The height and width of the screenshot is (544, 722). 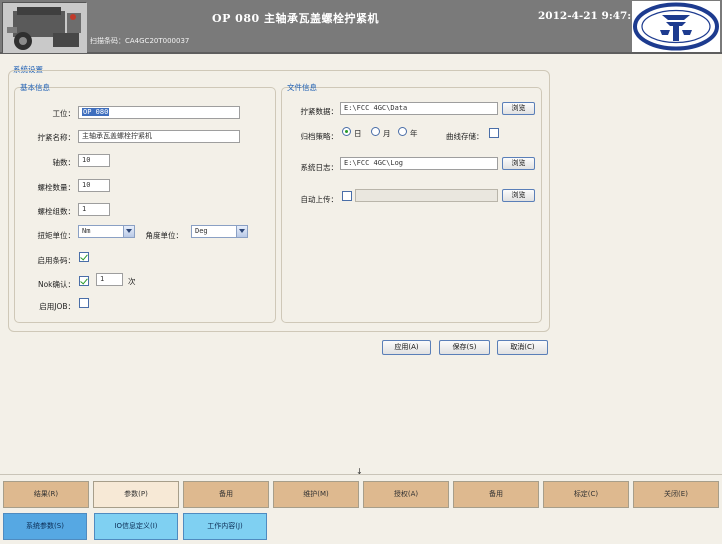 What do you see at coordinates (522, 347) in the screenshot?
I see `cancel-button: 取消(C)` at bounding box center [522, 347].